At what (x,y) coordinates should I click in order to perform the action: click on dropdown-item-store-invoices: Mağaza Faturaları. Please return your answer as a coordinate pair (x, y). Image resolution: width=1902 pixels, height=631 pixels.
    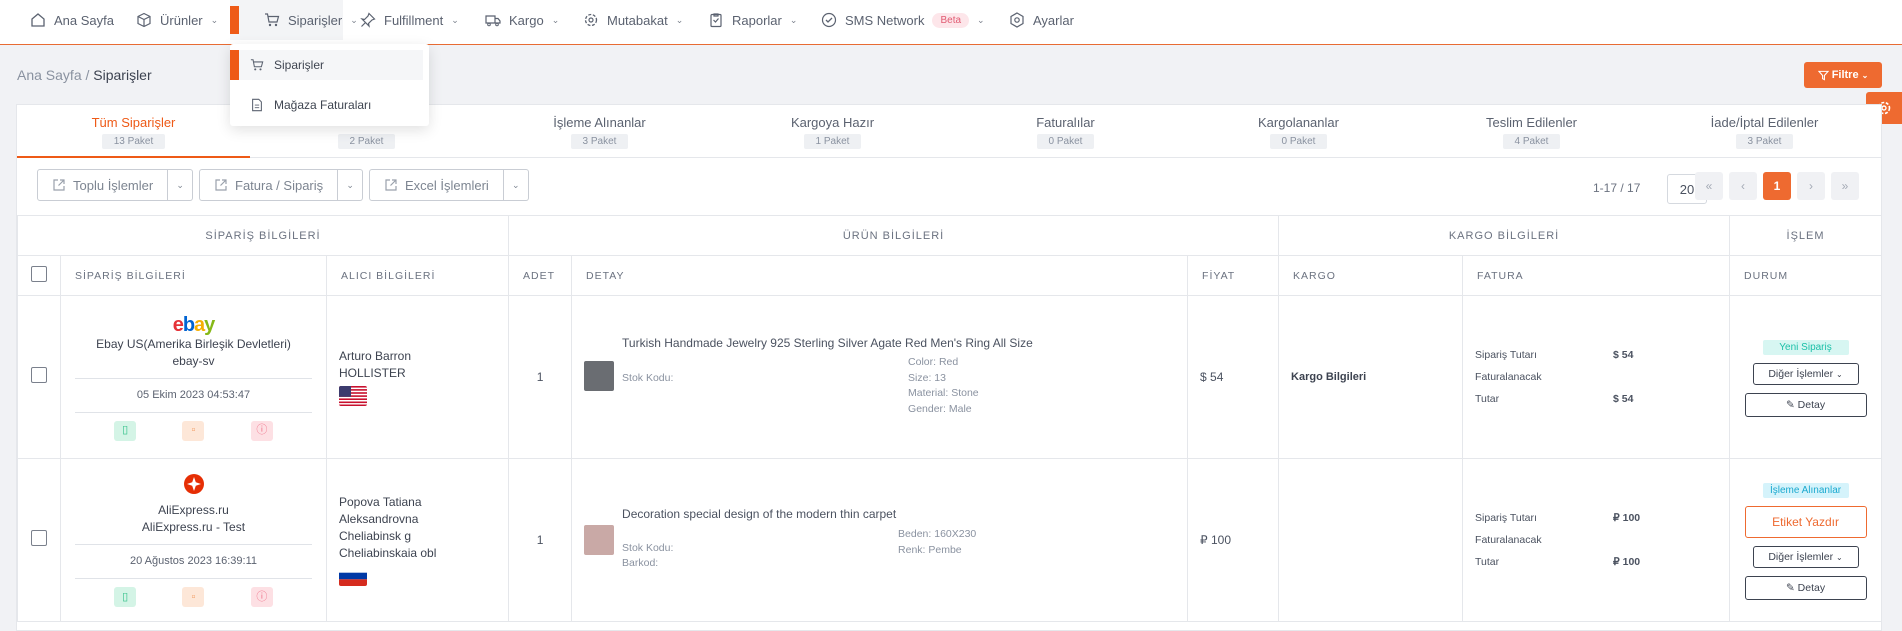
    Looking at the image, I should click on (329, 105).